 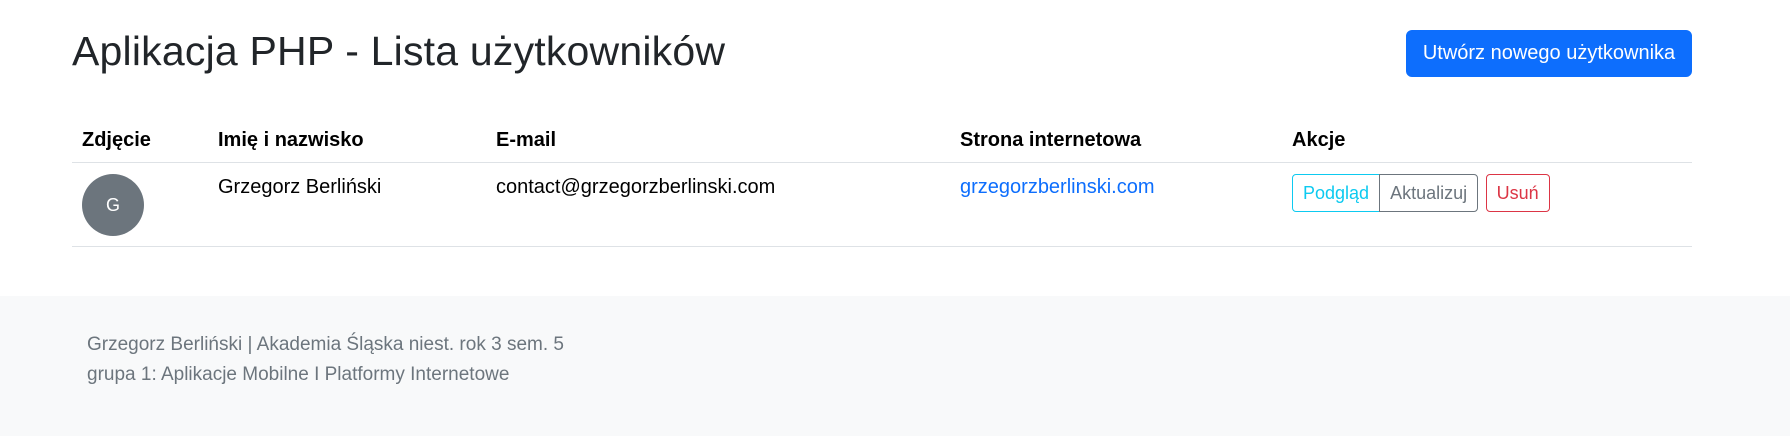 What do you see at coordinates (718, 204) in the screenshot?
I see `email-cell: contact@grzegorzberlinski.com` at bounding box center [718, 204].